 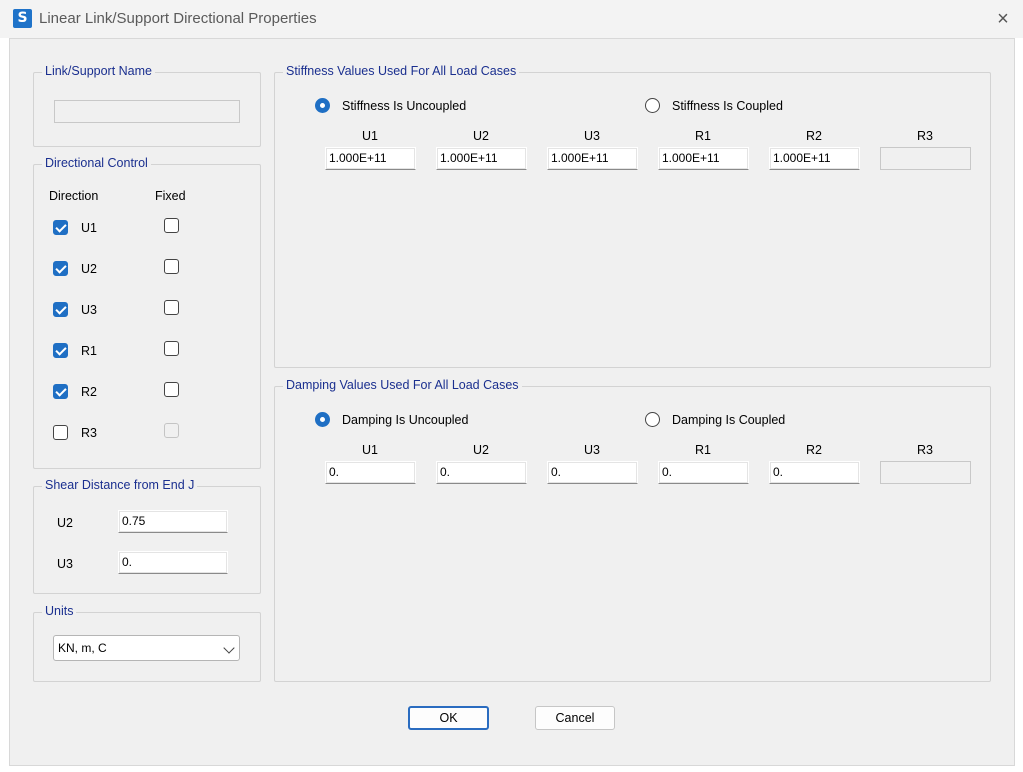 I want to click on direction-checkbox-u2, so click(x=60, y=268).